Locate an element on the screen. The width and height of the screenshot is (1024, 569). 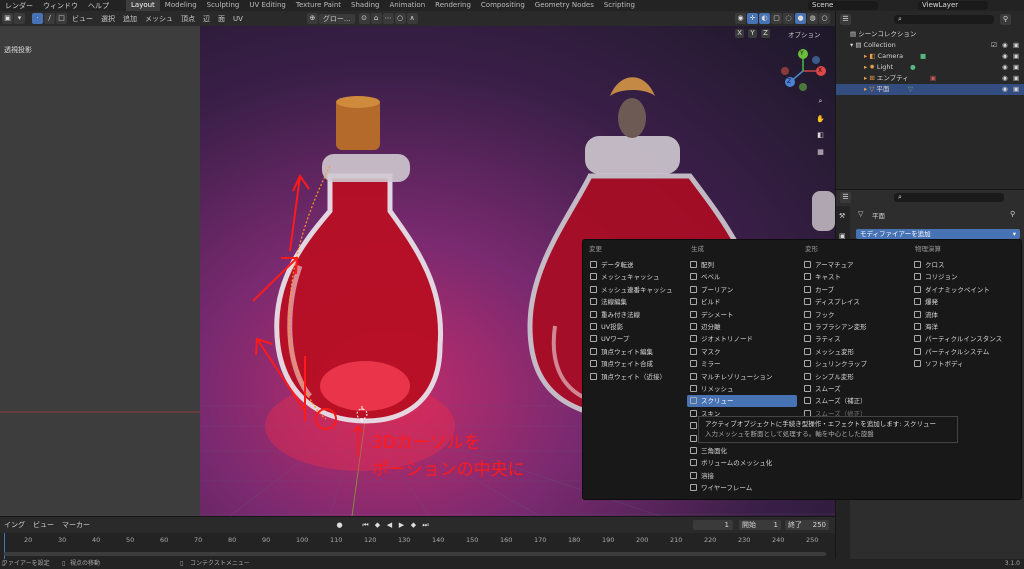
menu-uv: UV is located at coordinates (238, 19).